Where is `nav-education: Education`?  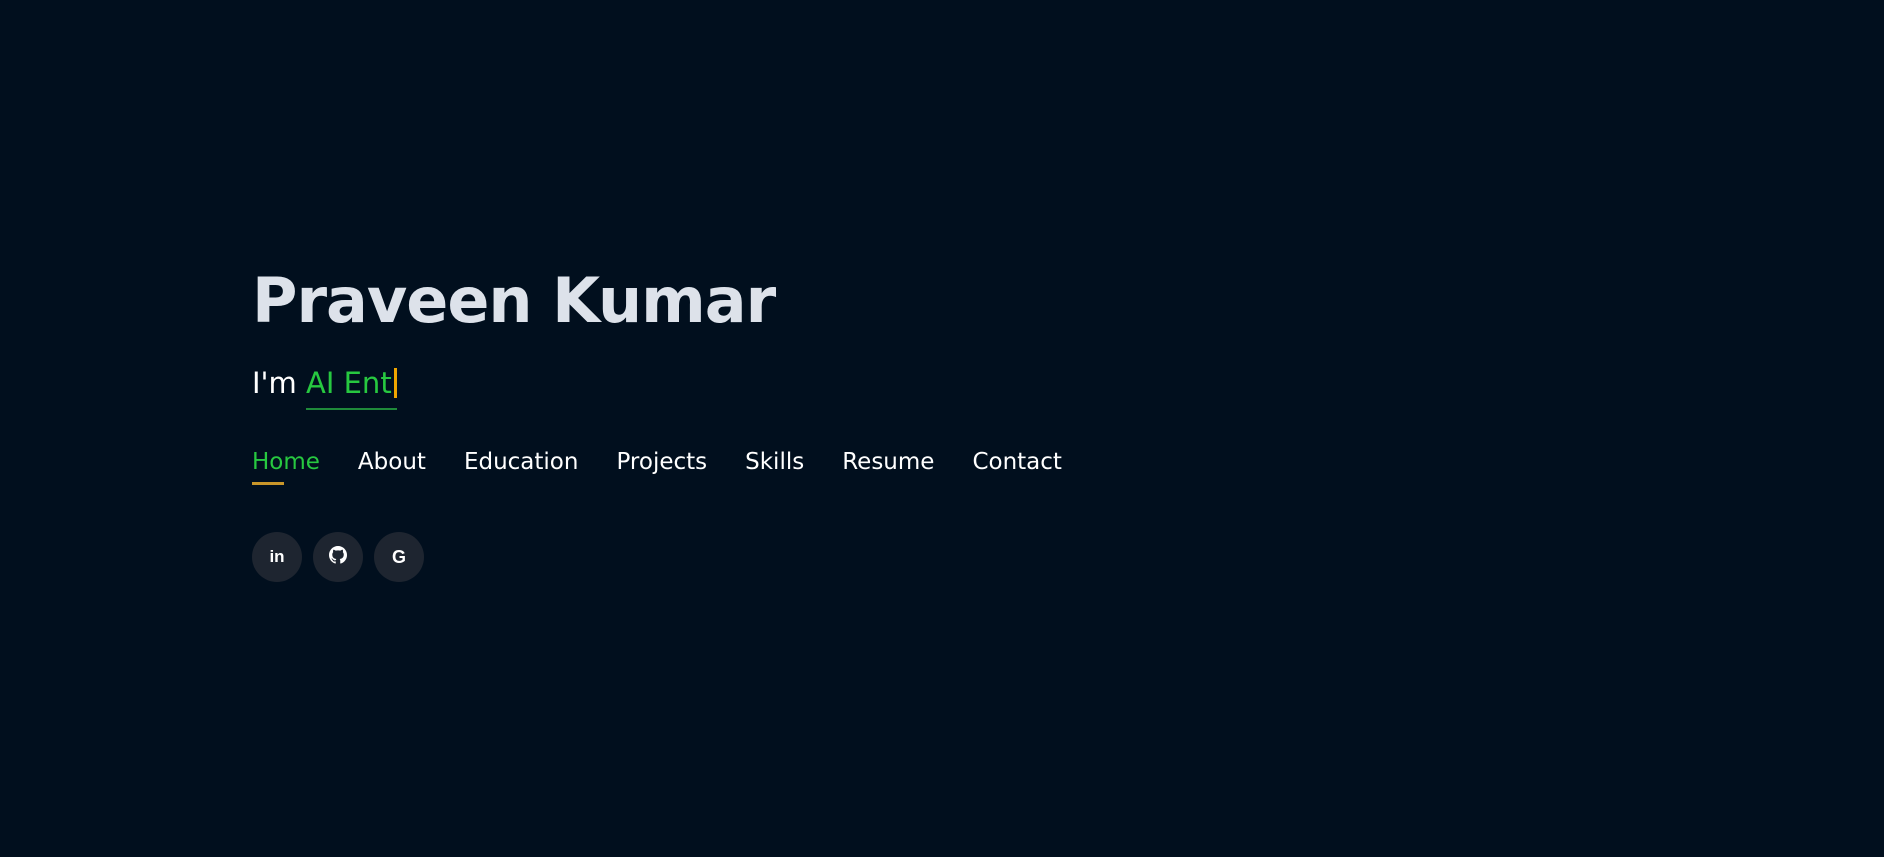 nav-education: Education is located at coordinates (521, 467).